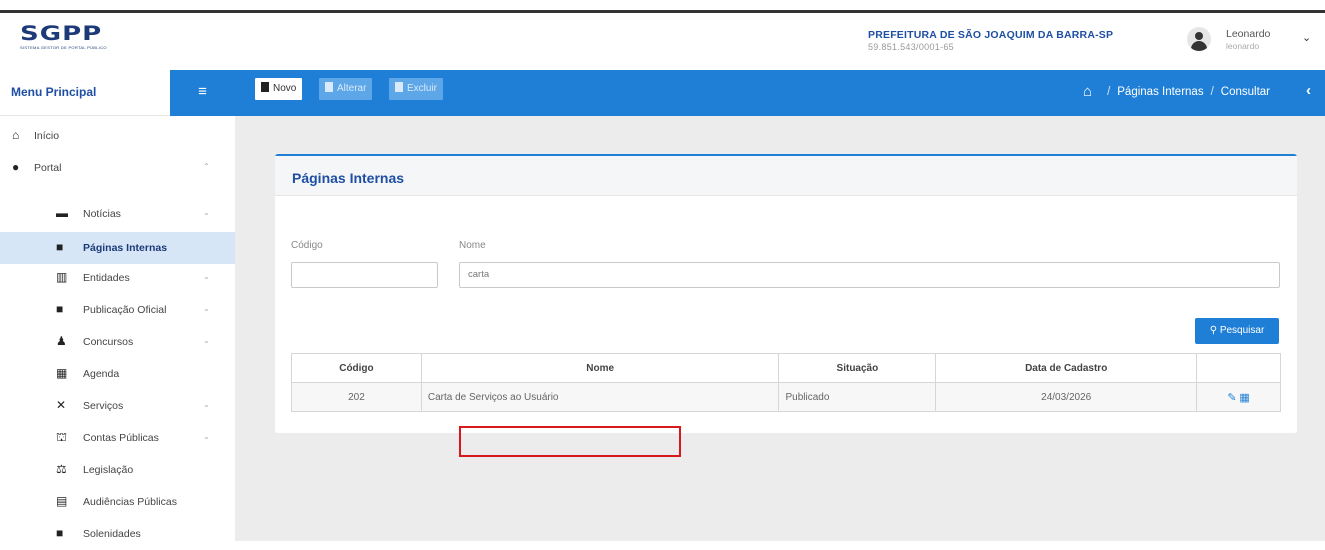 Image resolution: width=1325 pixels, height=550 pixels. I want to click on sidebar-item-audiencias-publicas: ▤ Audiências Públicas, so click(117, 502).